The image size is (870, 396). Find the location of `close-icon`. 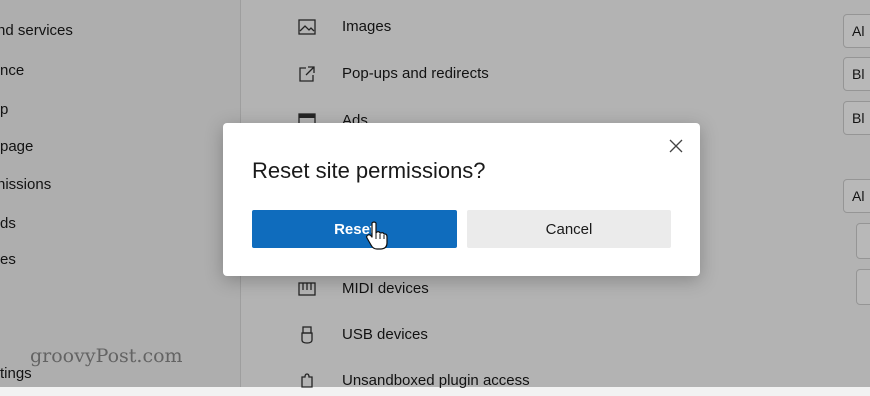

close-icon is located at coordinates (676, 146).